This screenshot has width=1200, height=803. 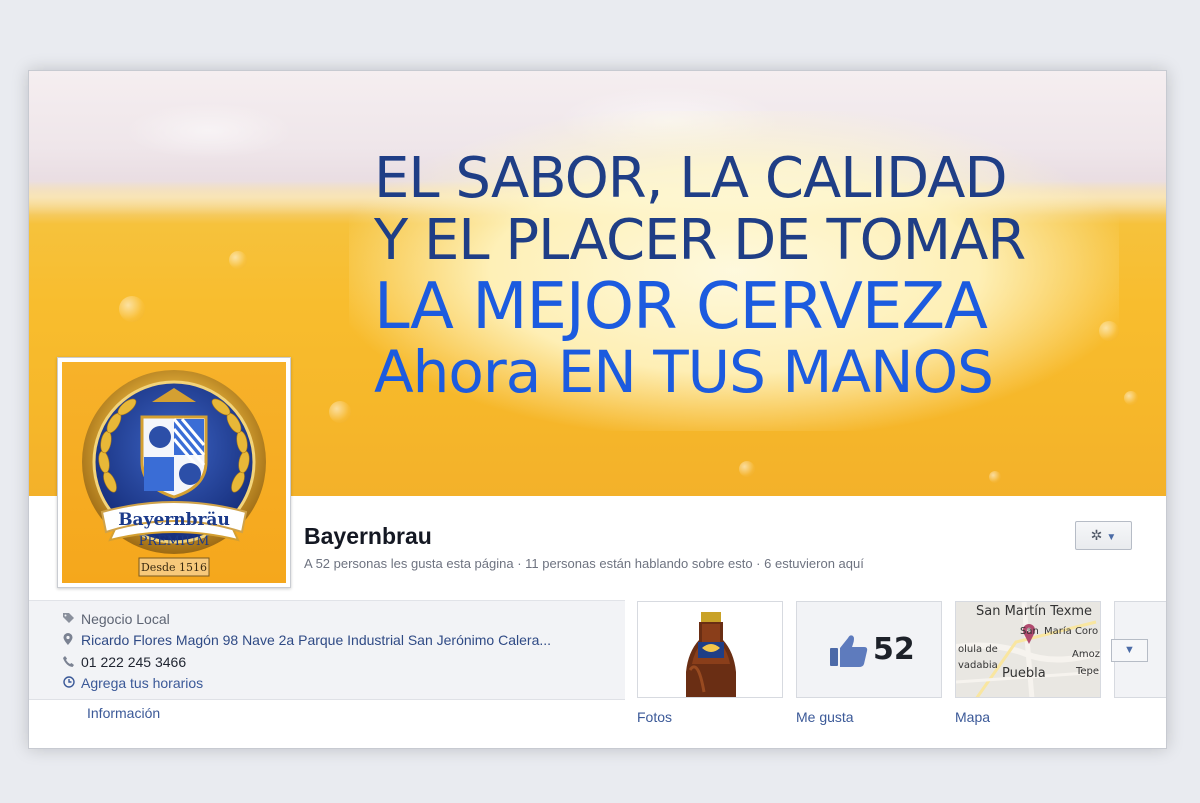 What do you see at coordinates (1088, 671) in the screenshot?
I see `map-place-8: Tepe` at bounding box center [1088, 671].